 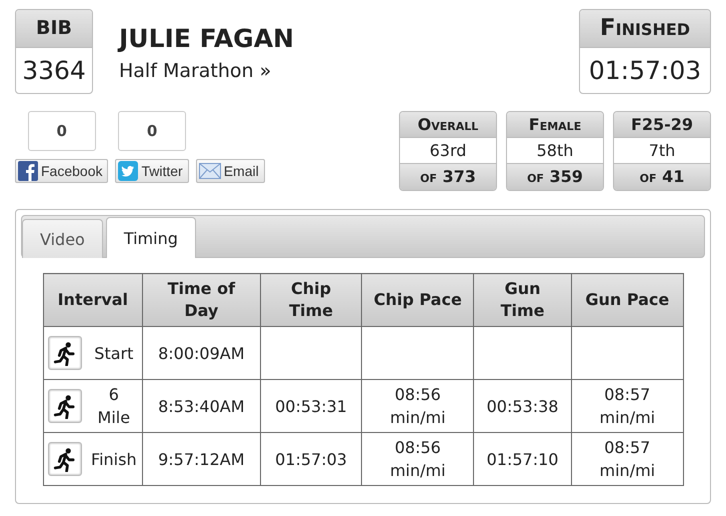 What do you see at coordinates (114, 459) in the screenshot?
I see `table-cell-text: Finish` at bounding box center [114, 459].